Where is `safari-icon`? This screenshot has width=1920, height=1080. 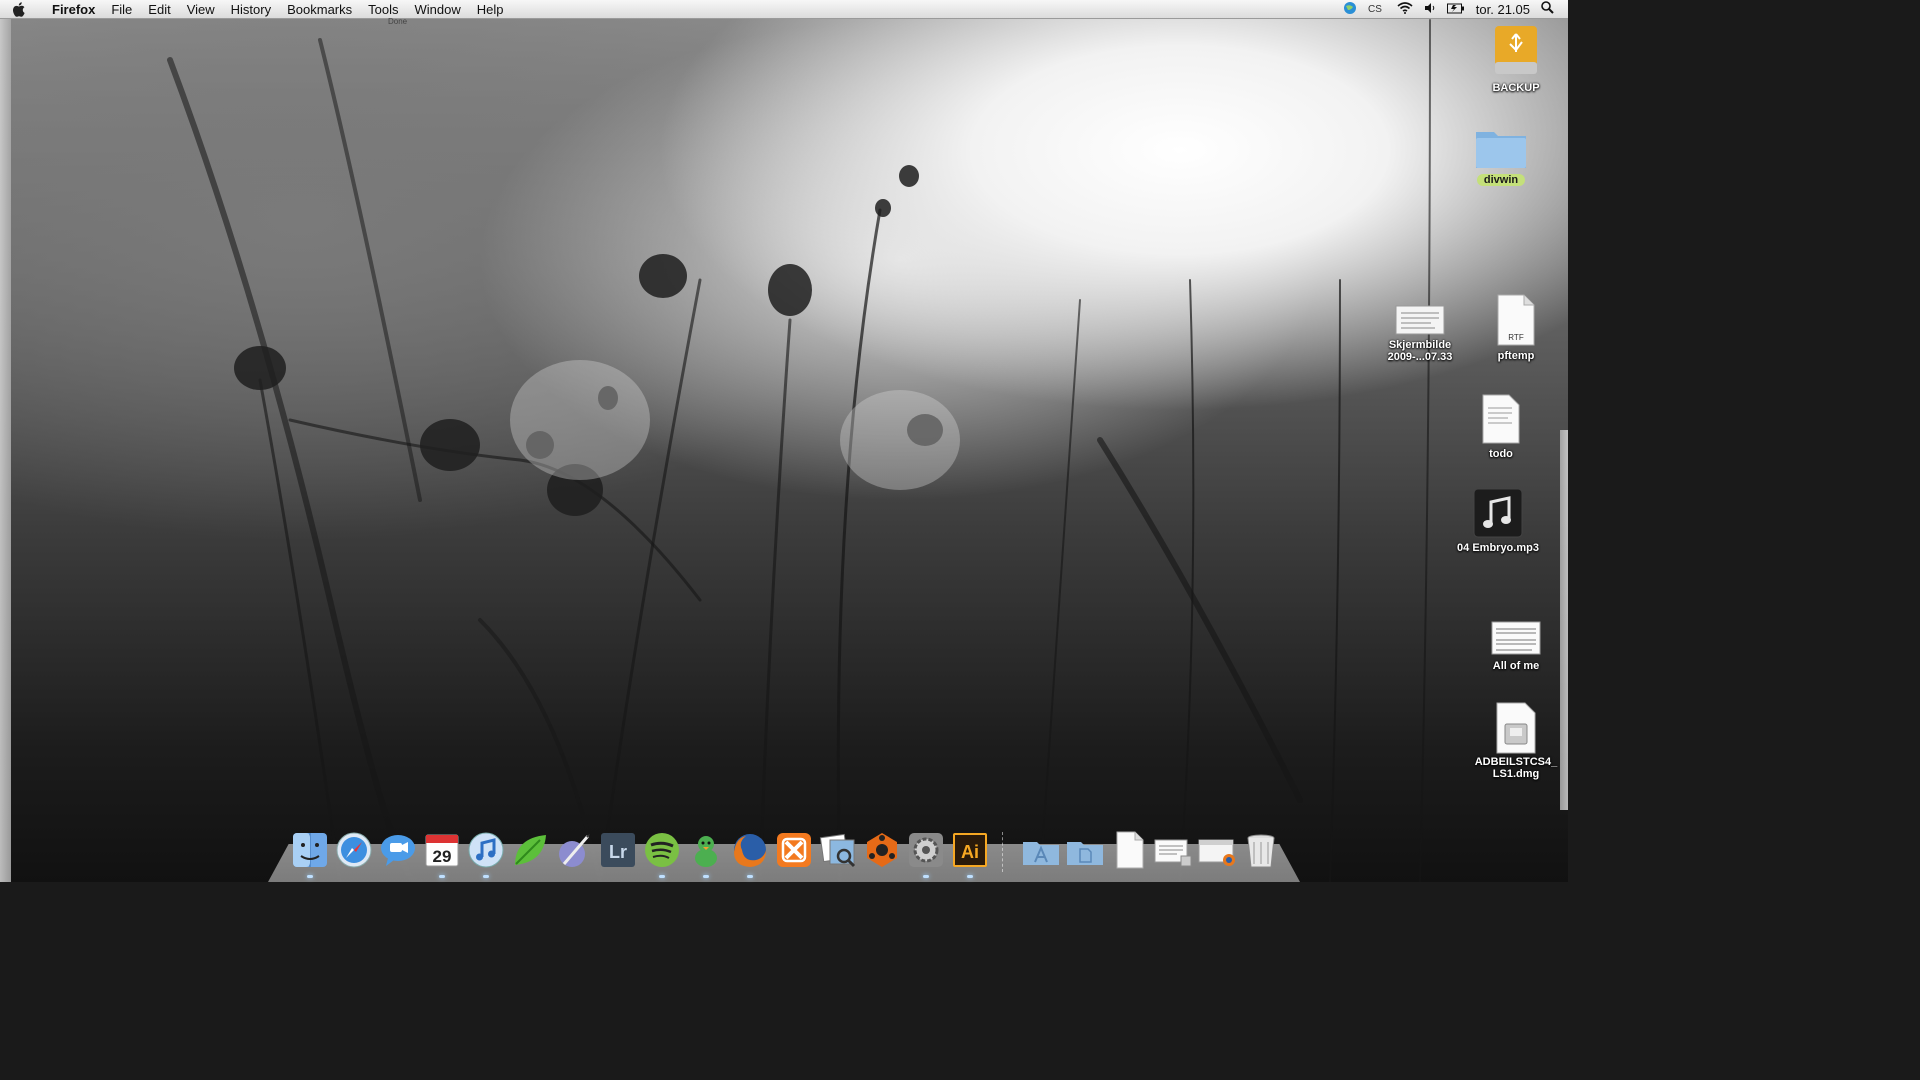 safari-icon is located at coordinates (354, 850).